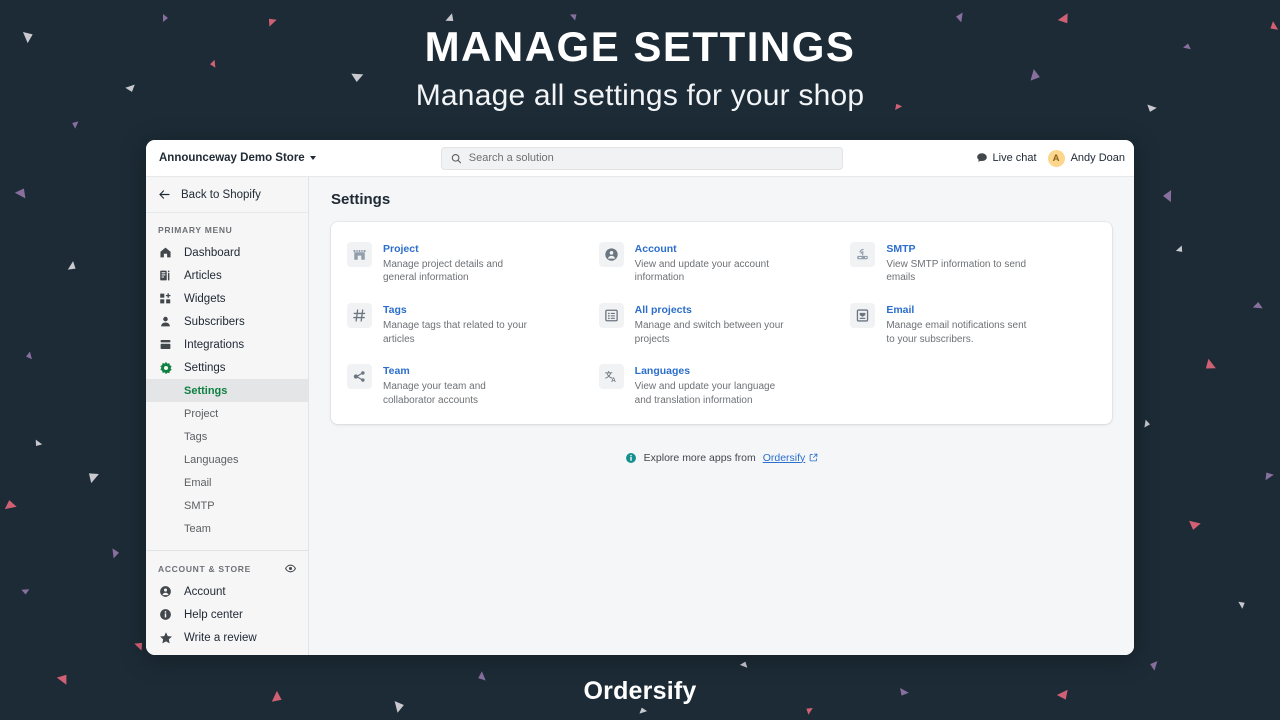 The width and height of the screenshot is (1280, 720). I want to click on account-circle-icon, so click(611, 254).